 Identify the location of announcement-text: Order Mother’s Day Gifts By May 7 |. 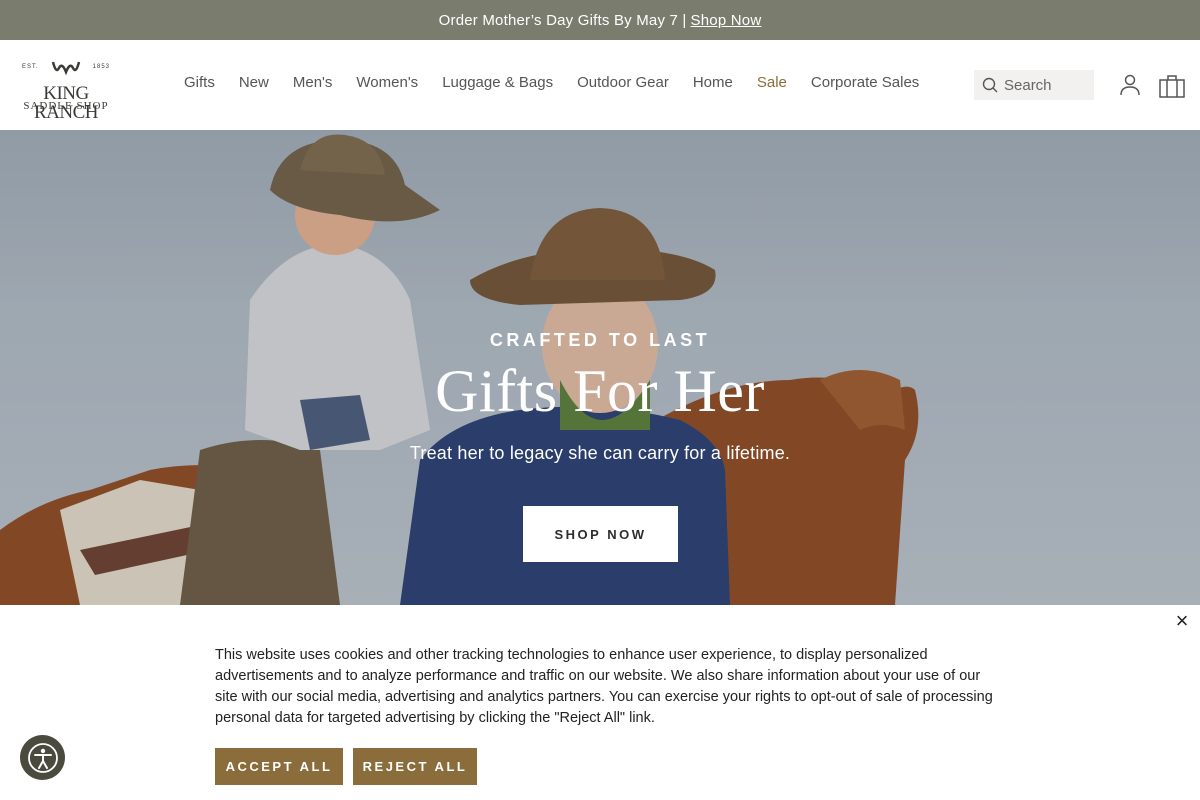
(562, 20).